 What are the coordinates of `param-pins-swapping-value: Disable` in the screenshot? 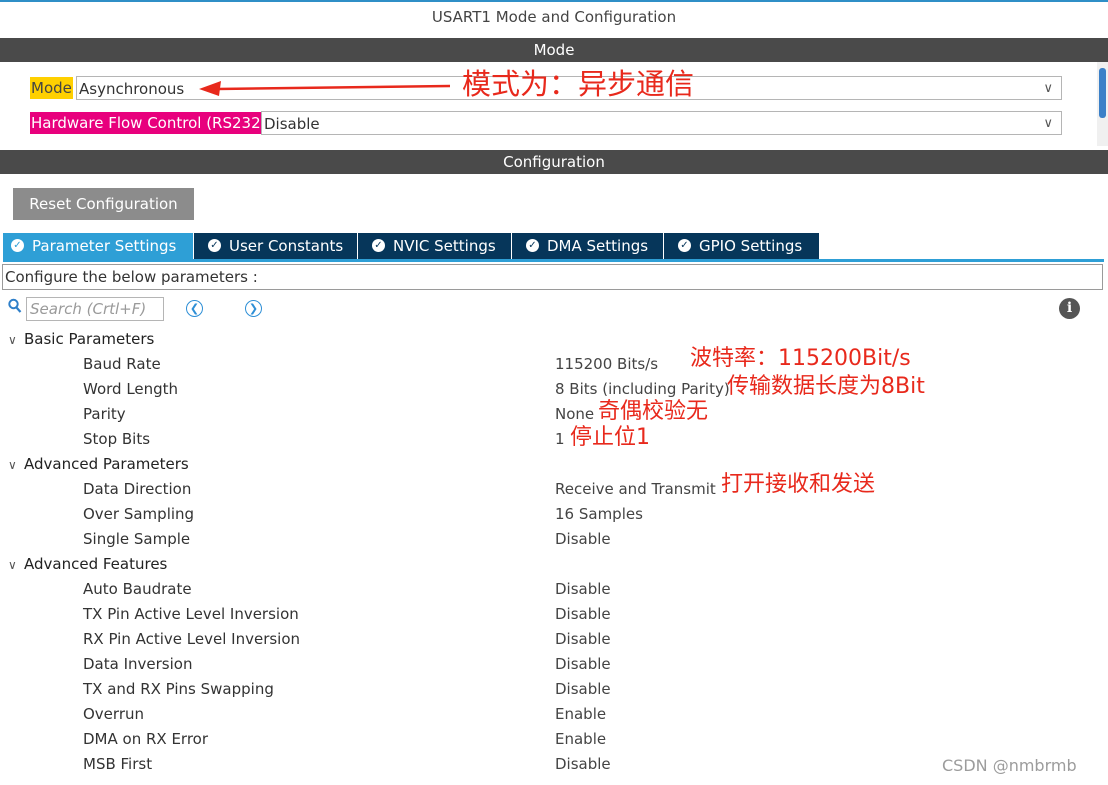 It's located at (583, 689).